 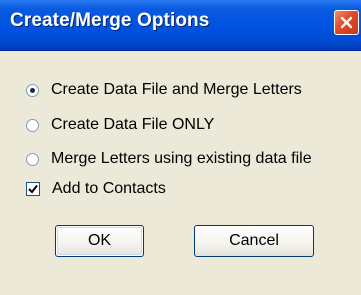 What do you see at coordinates (32, 90) in the screenshot?
I see `radio-create-and-merge` at bounding box center [32, 90].